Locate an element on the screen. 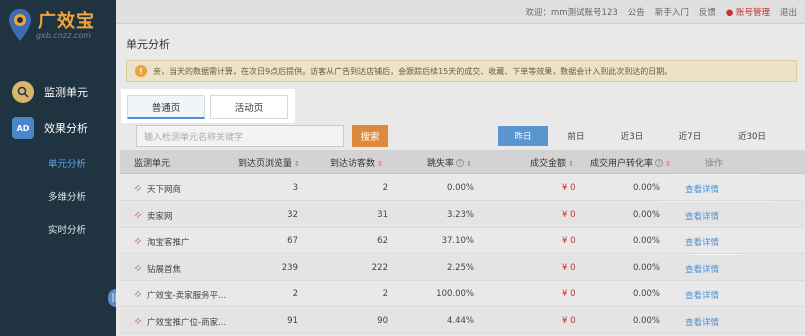  cell-unit-name: 钻展首焦 is located at coordinates (164, 269).